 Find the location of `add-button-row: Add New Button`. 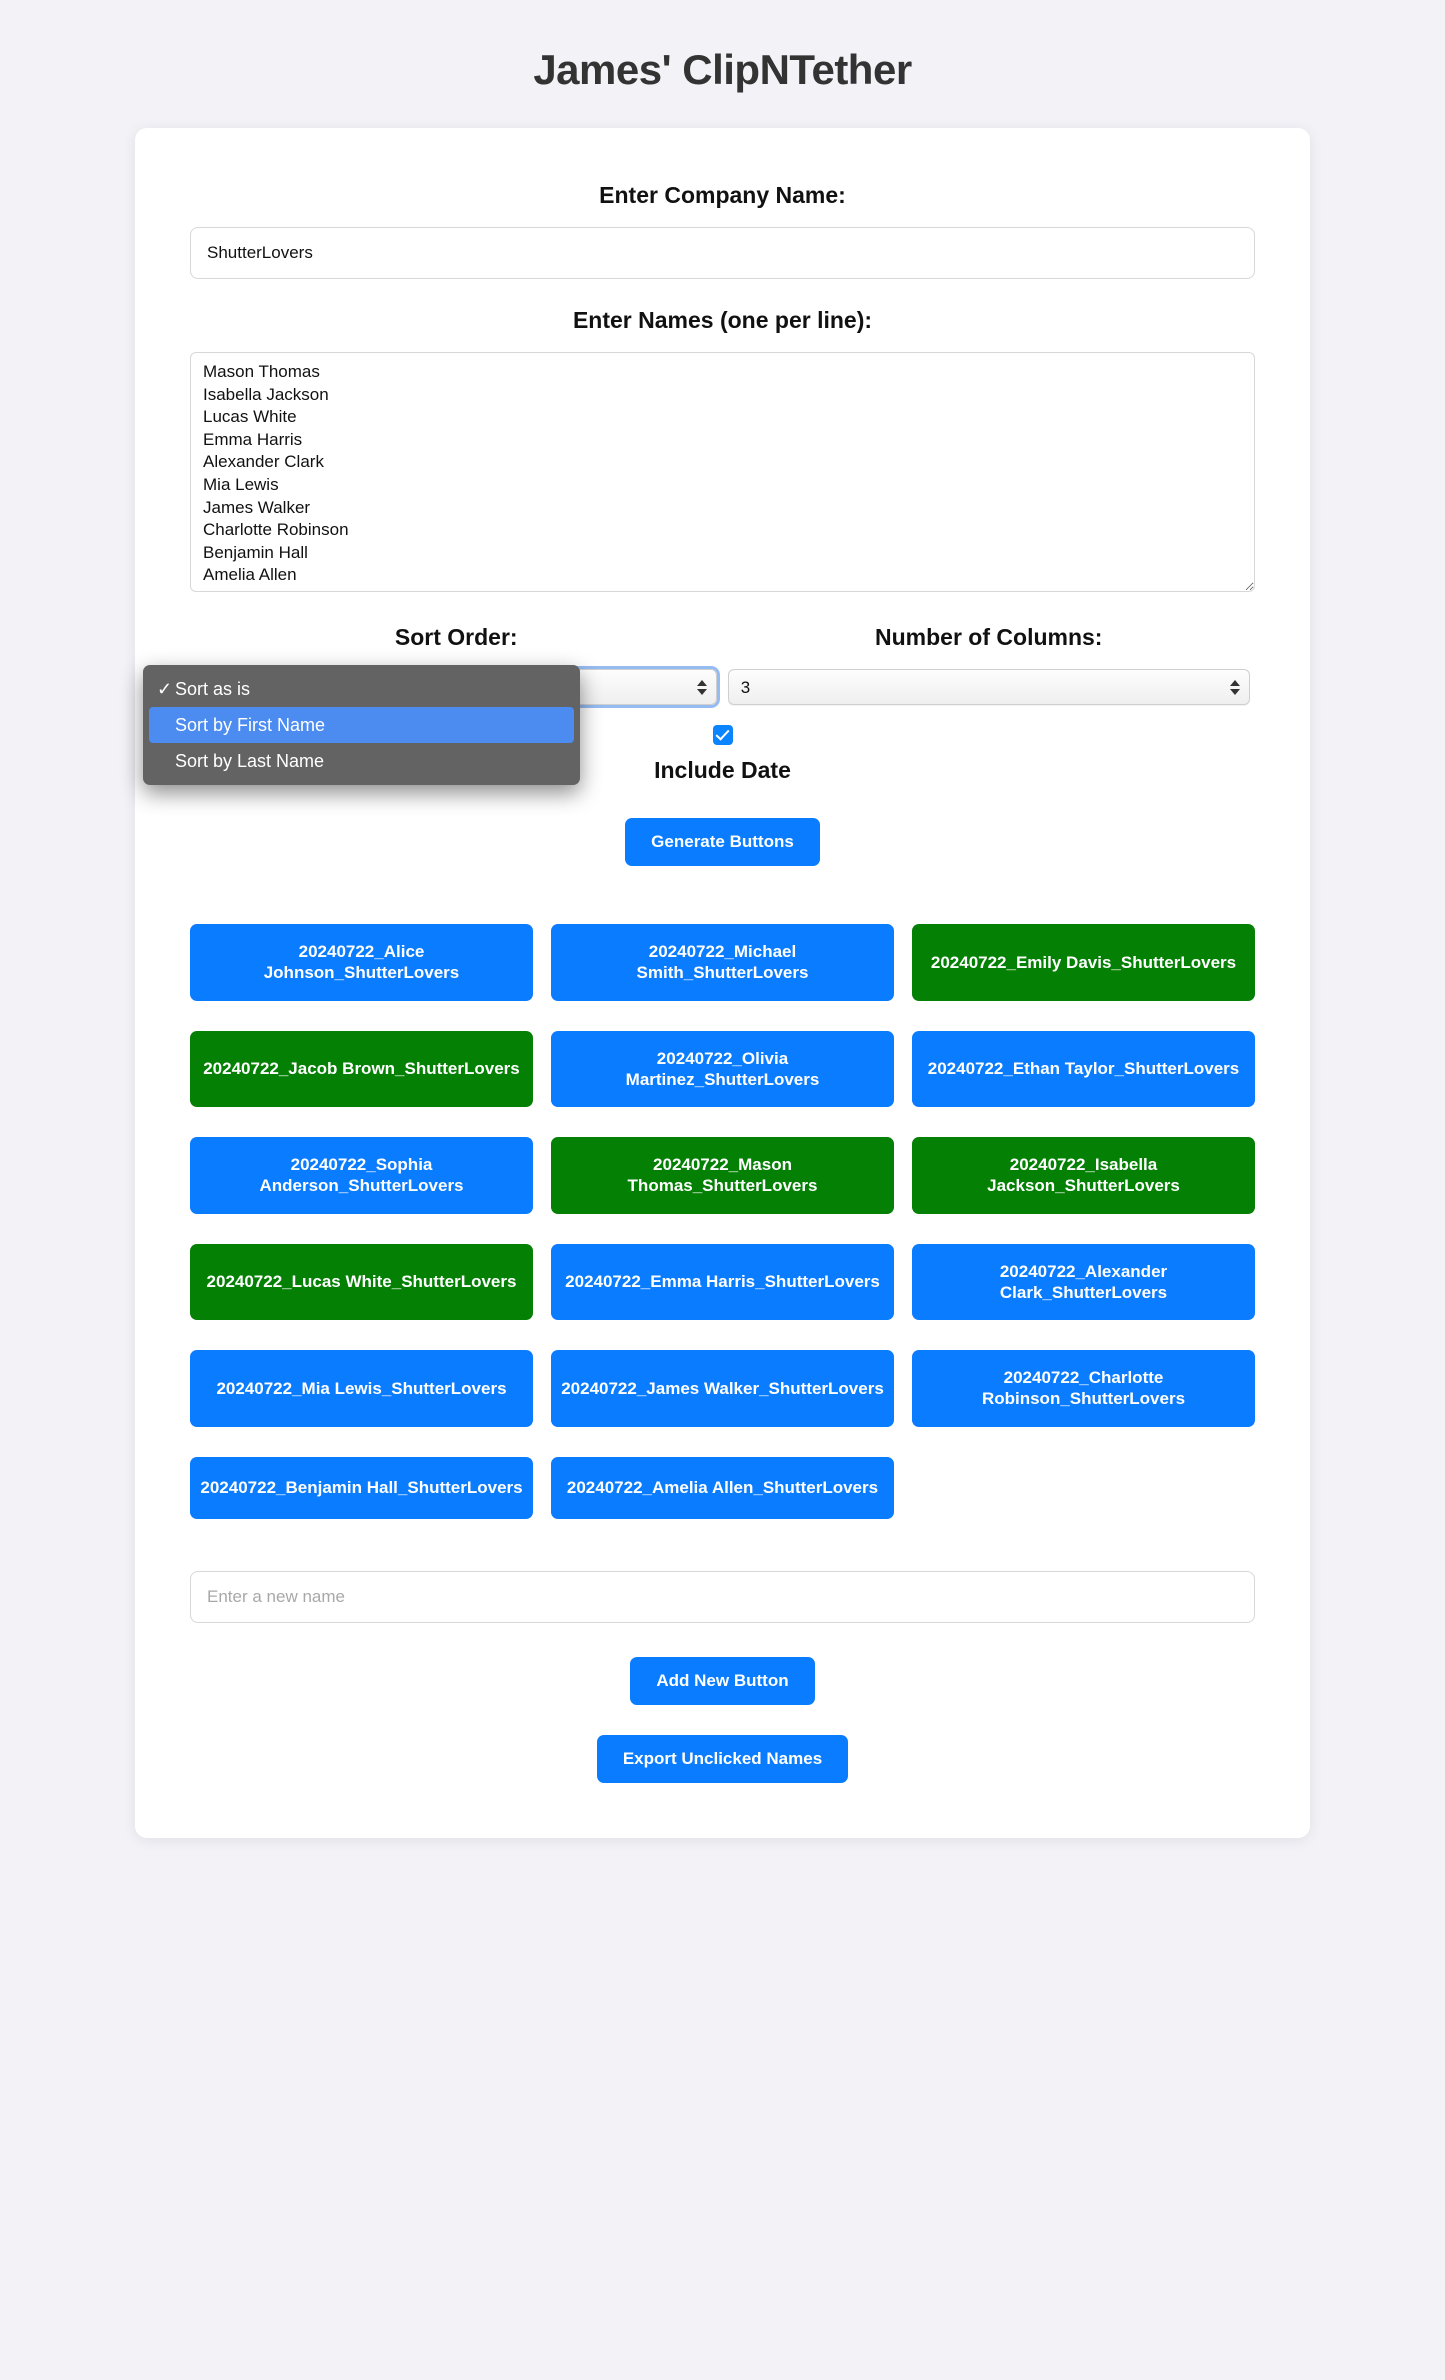

add-button-row: Add New Button is located at coordinates (722, 1680).